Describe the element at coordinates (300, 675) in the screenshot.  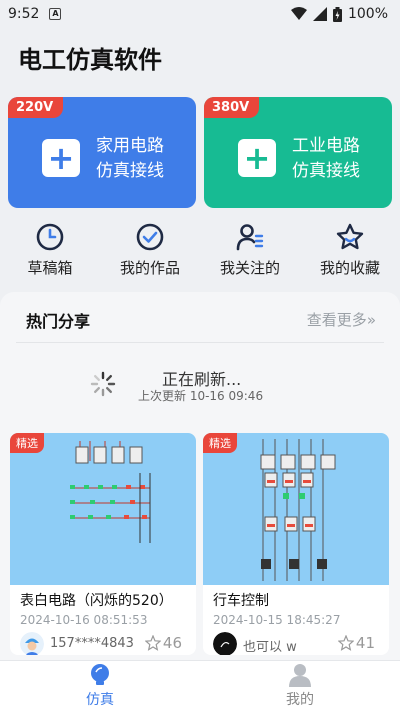
I see `person-icon` at that location.